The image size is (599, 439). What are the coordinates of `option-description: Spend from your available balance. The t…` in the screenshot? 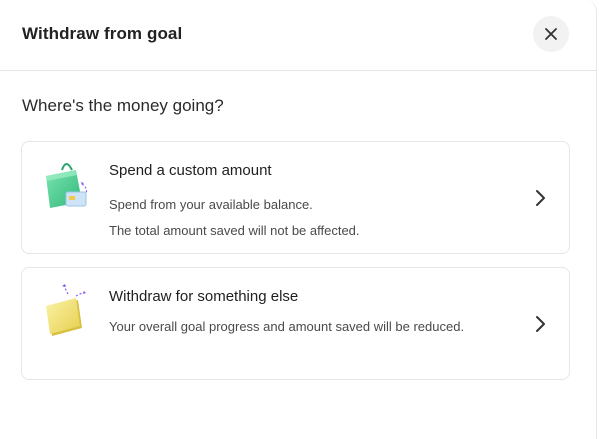 It's located at (234, 218).